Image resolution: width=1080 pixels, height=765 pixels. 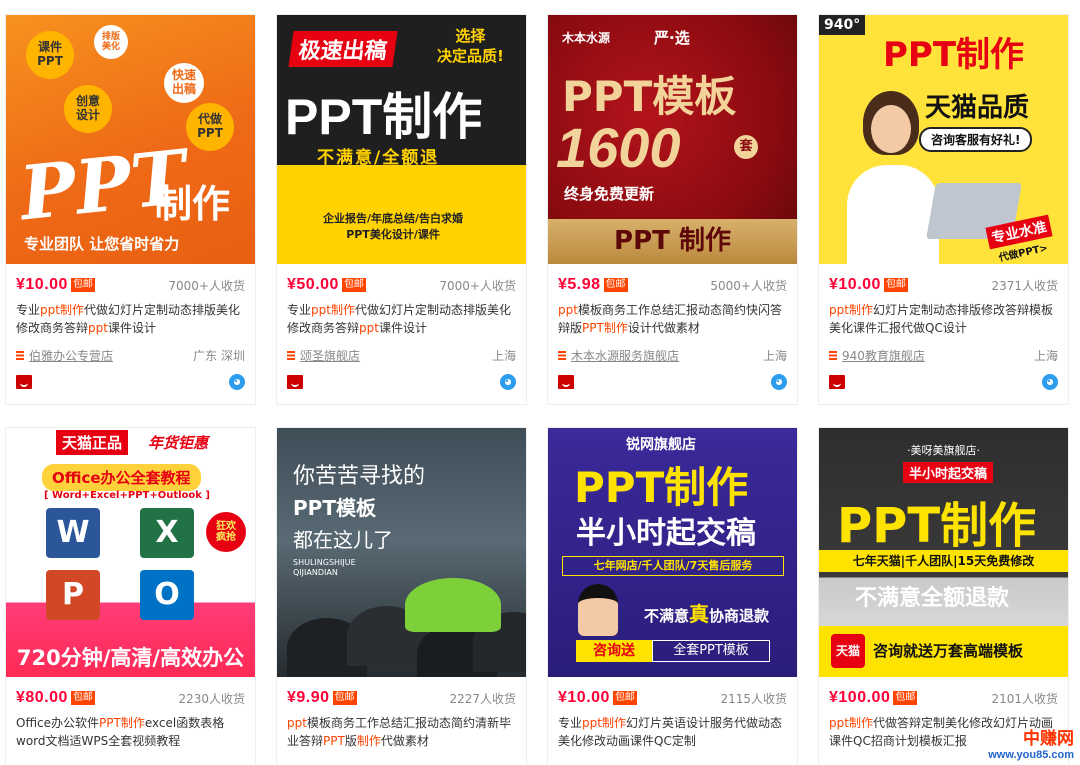 What do you see at coordinates (625, 355) in the screenshot?
I see `shop-name-link: 木本水源服务旗舰店` at bounding box center [625, 355].